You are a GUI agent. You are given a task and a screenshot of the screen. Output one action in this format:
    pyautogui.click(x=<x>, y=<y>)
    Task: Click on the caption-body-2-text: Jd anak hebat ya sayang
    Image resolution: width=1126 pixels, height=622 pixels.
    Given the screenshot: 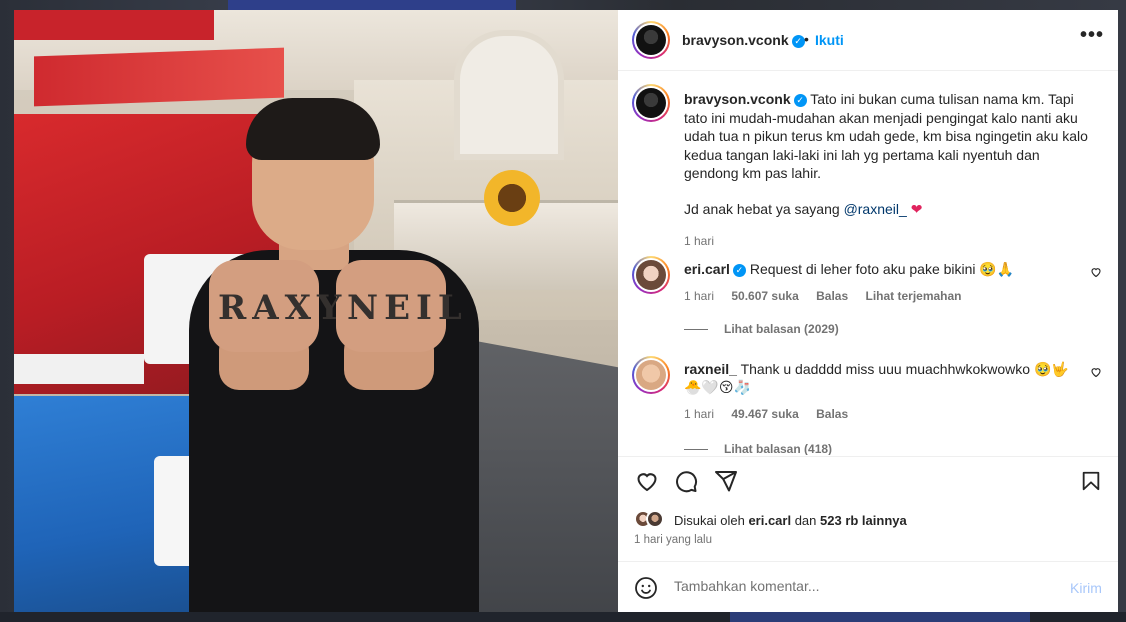 What is the action you would take?
    pyautogui.click(x=764, y=208)
    